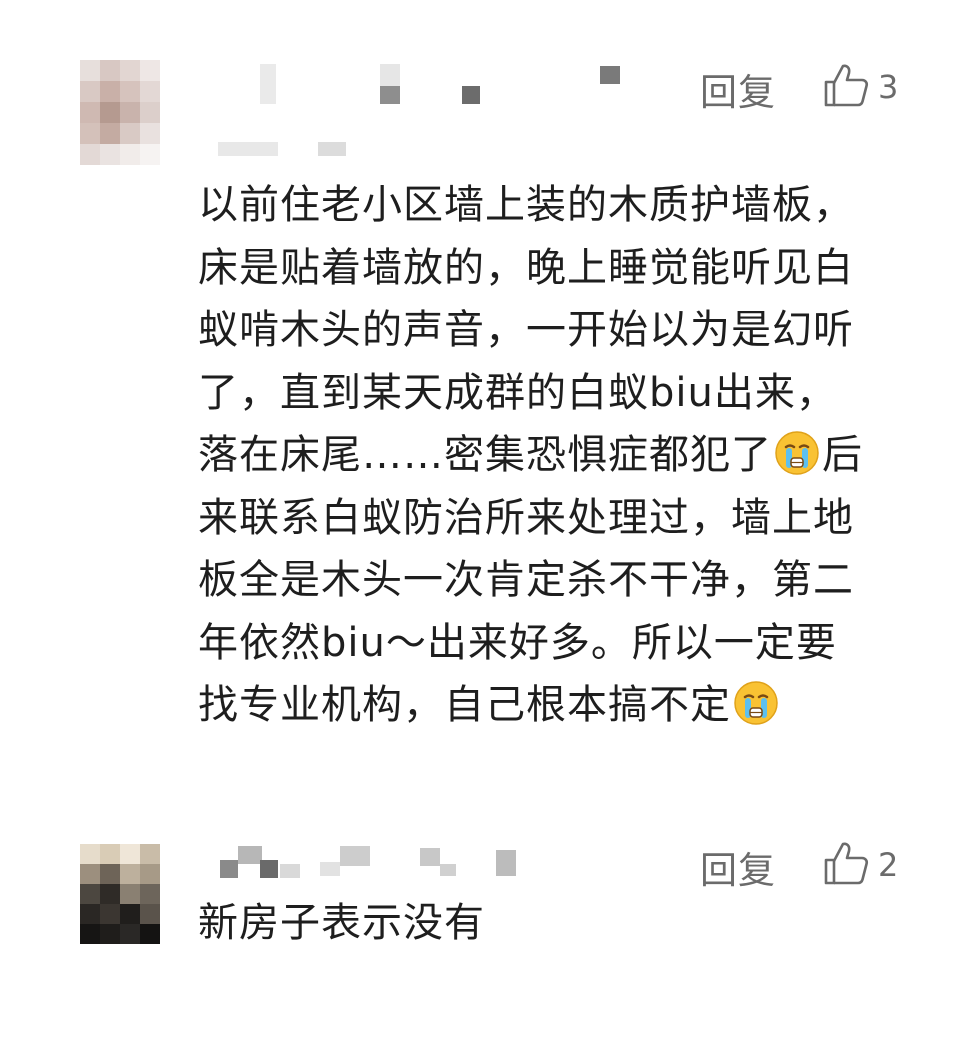 Image resolution: width=960 pixels, height=1043 pixels. What do you see at coordinates (888, 87) in the screenshot?
I see `like-count: 3` at bounding box center [888, 87].